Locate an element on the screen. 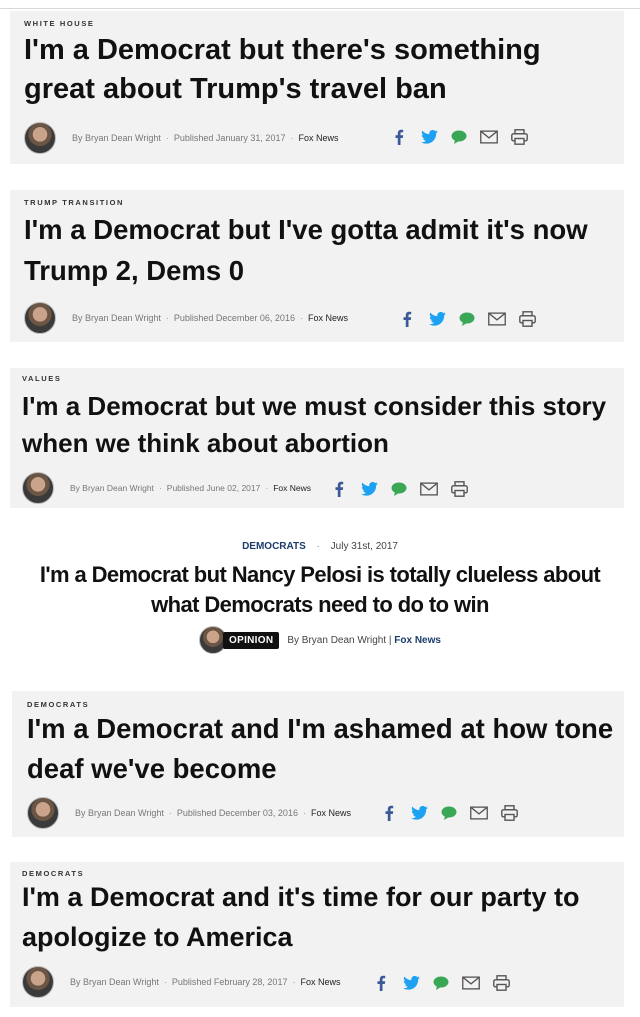 The height and width of the screenshot is (1017, 640). published-date: Published December 03, 2016 is located at coordinates (237, 813).